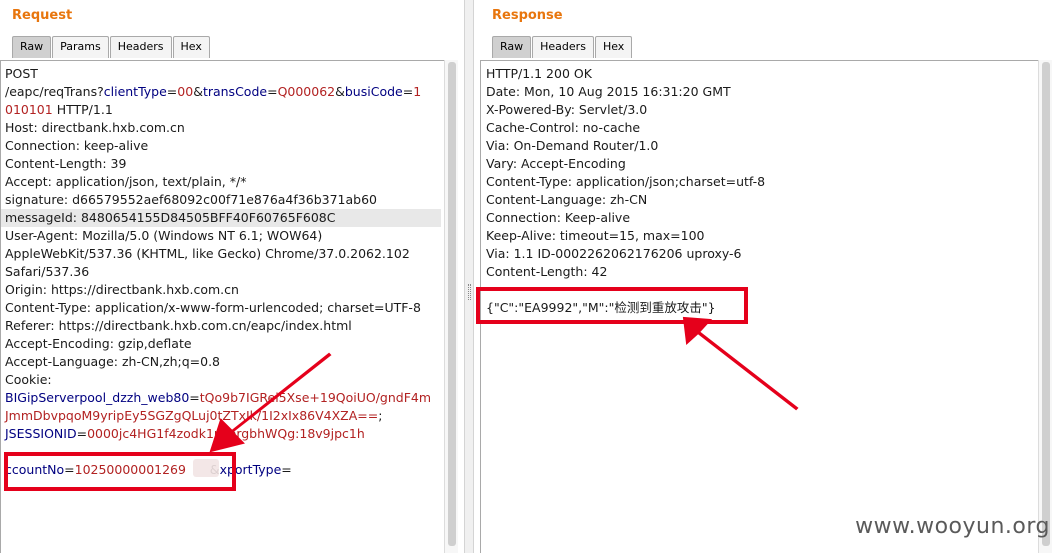  What do you see at coordinates (469, 292) in the screenshot?
I see `splitter-grip-icon` at bounding box center [469, 292].